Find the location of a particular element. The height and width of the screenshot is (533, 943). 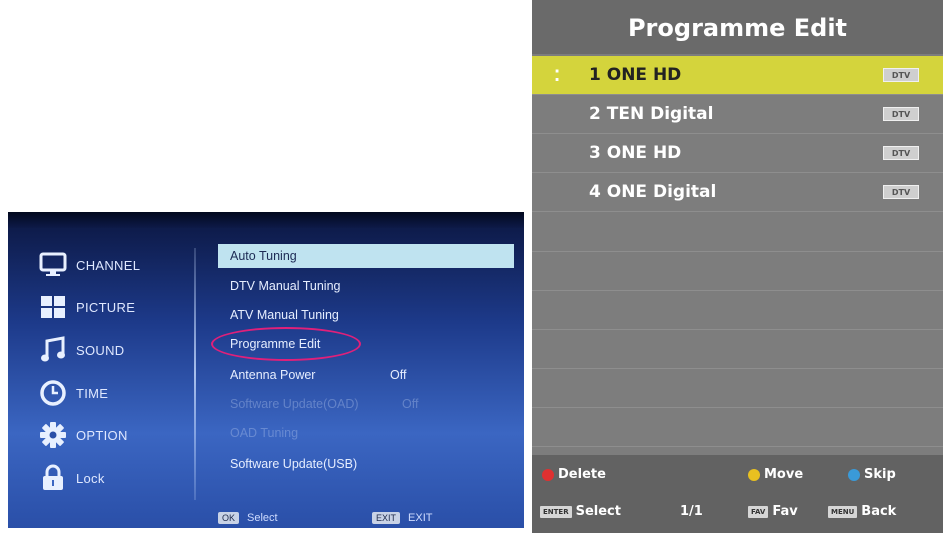

blue-button-icon is located at coordinates (854, 474).